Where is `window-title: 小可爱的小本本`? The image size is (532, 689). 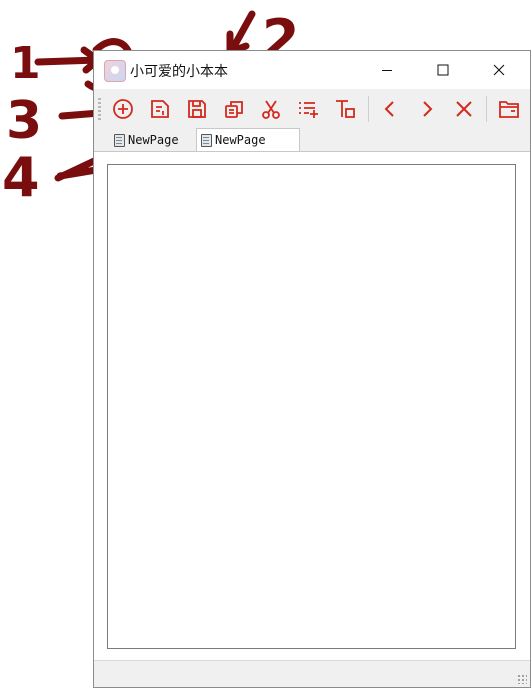
window-title: 小可爱的小本本 is located at coordinates (179, 72).